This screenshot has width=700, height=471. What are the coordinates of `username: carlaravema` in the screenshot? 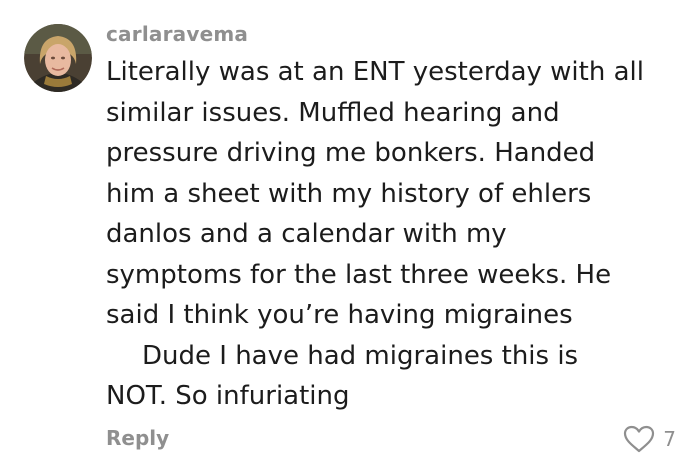 It's located at (177, 34).